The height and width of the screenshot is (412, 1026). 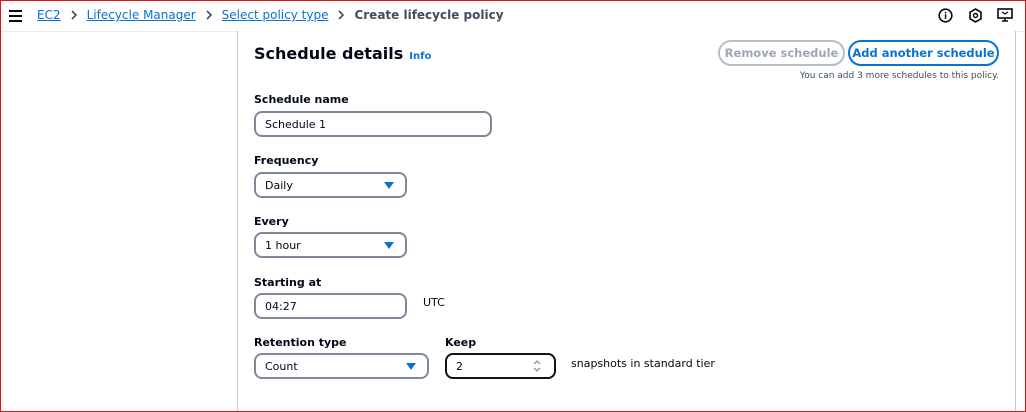 I want to click on keep-label: Keep, so click(x=461, y=342).